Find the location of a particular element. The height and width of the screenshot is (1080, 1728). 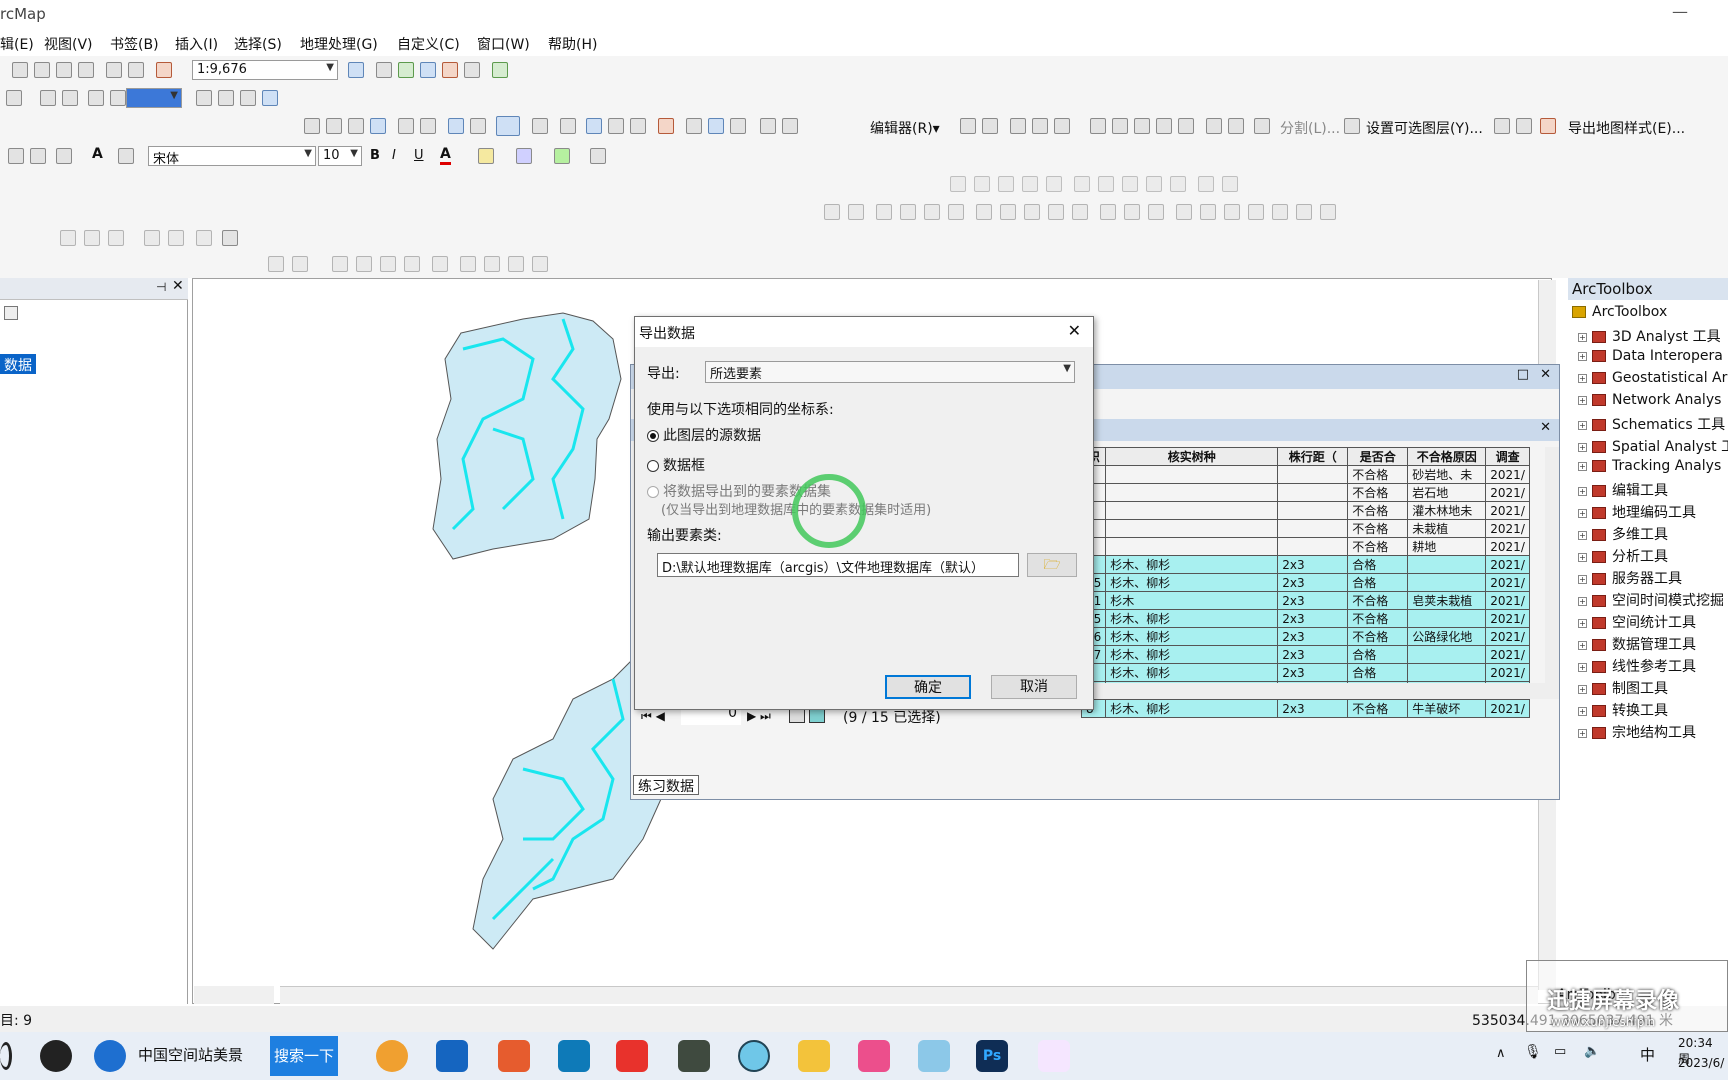

attributes-icon is located at coordinates (1214, 126).